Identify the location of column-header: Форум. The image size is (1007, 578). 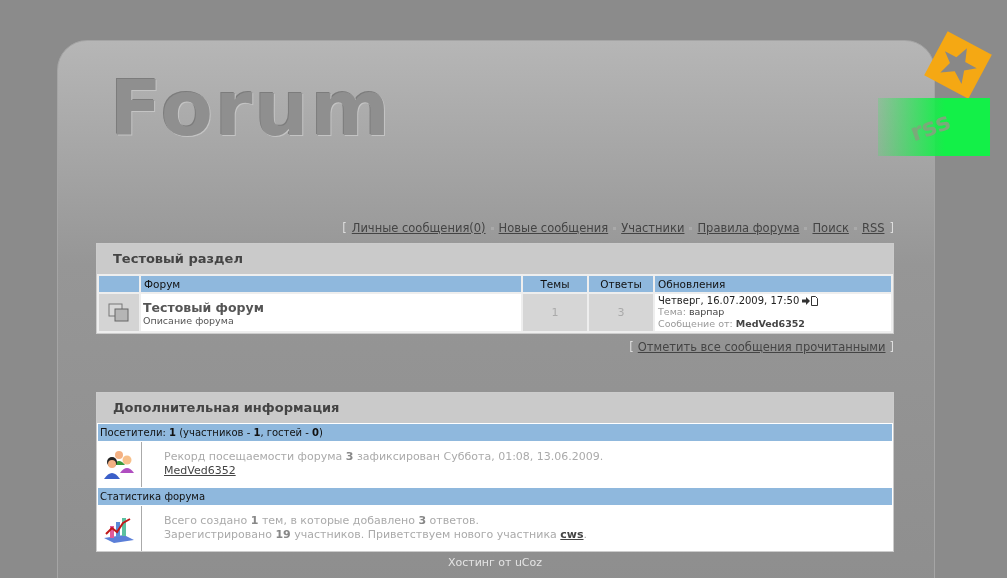
(331, 284).